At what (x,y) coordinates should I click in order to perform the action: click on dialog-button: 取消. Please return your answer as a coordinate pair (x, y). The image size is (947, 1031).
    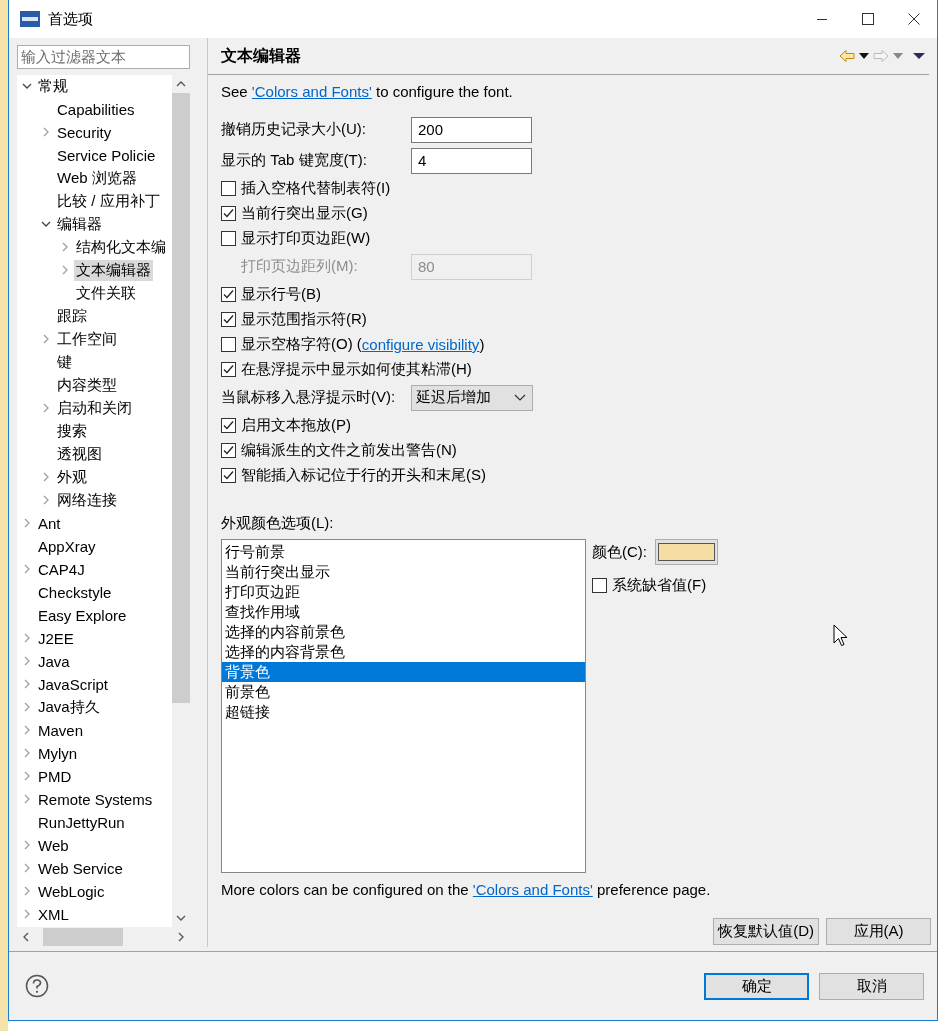
    Looking at the image, I should click on (871, 986).